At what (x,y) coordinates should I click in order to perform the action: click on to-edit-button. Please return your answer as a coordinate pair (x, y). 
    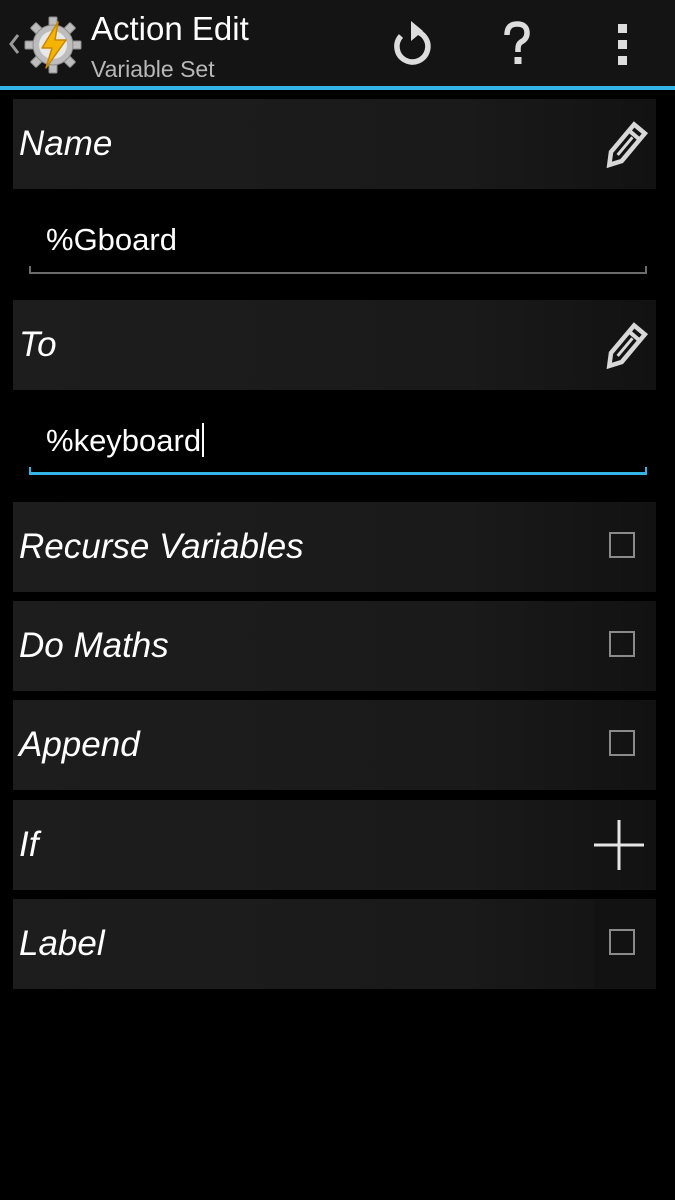
    Looking at the image, I should click on (626, 345).